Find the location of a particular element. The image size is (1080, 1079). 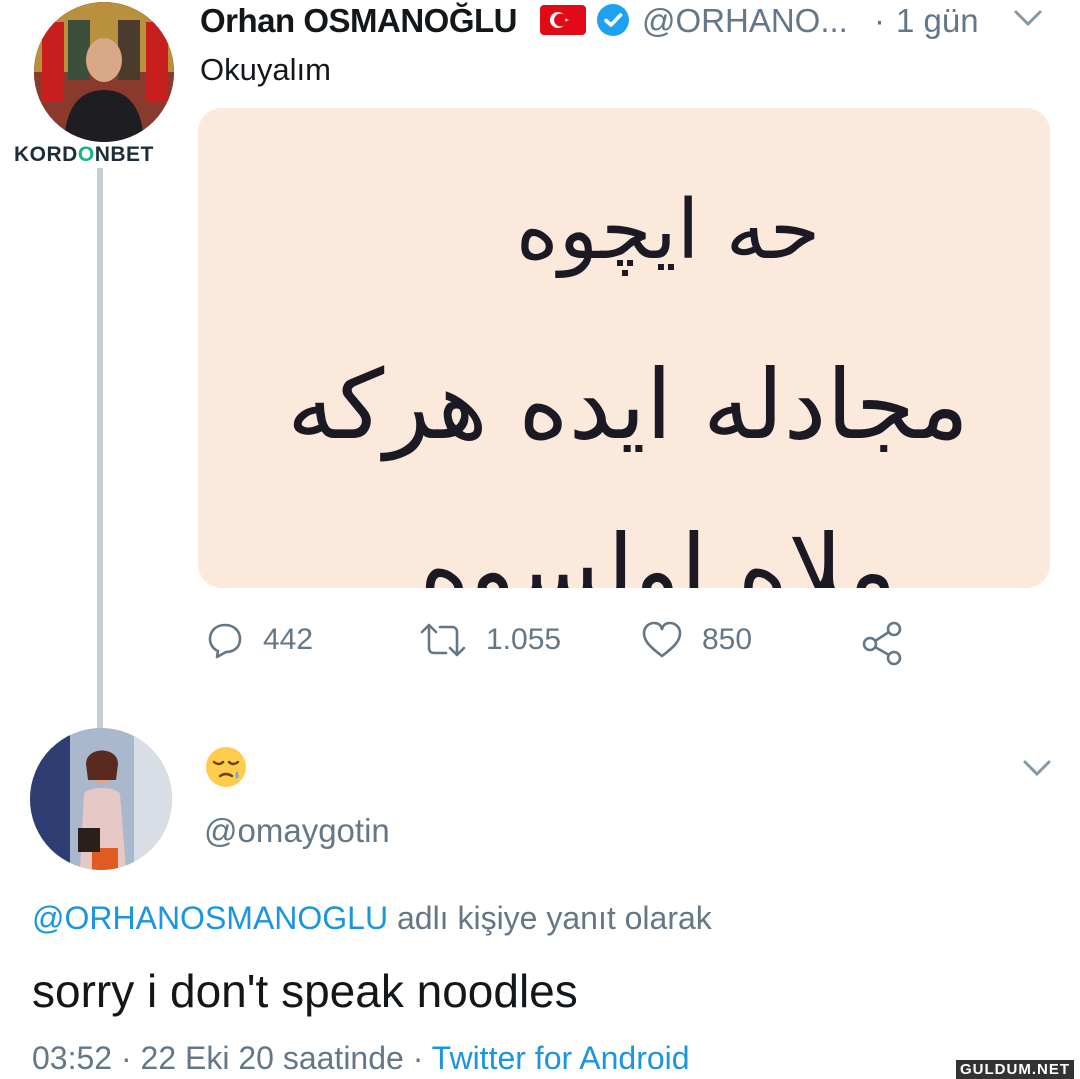

heart-icon is located at coordinates (662, 639).